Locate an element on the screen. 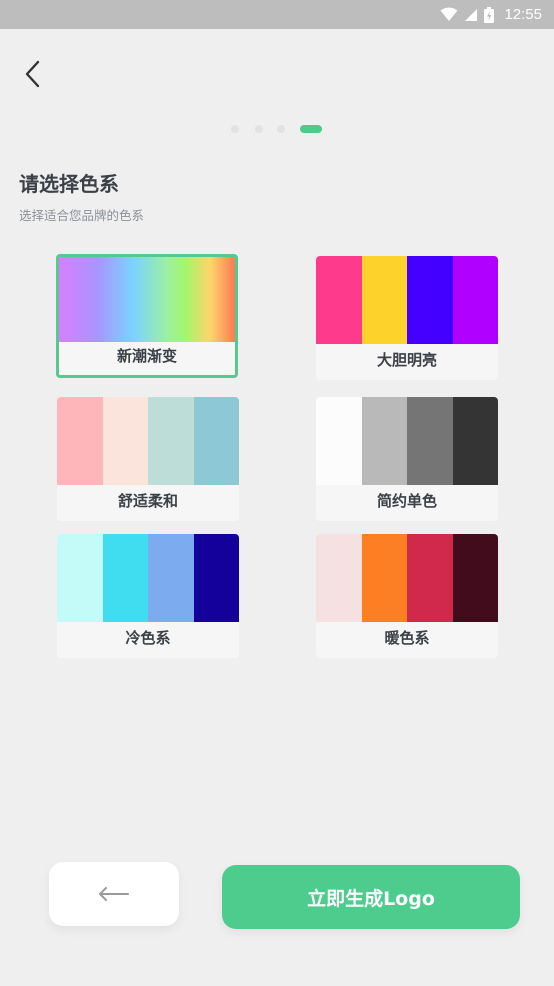 The image size is (554, 986). status-bar: 12:55 is located at coordinates (277, 14).